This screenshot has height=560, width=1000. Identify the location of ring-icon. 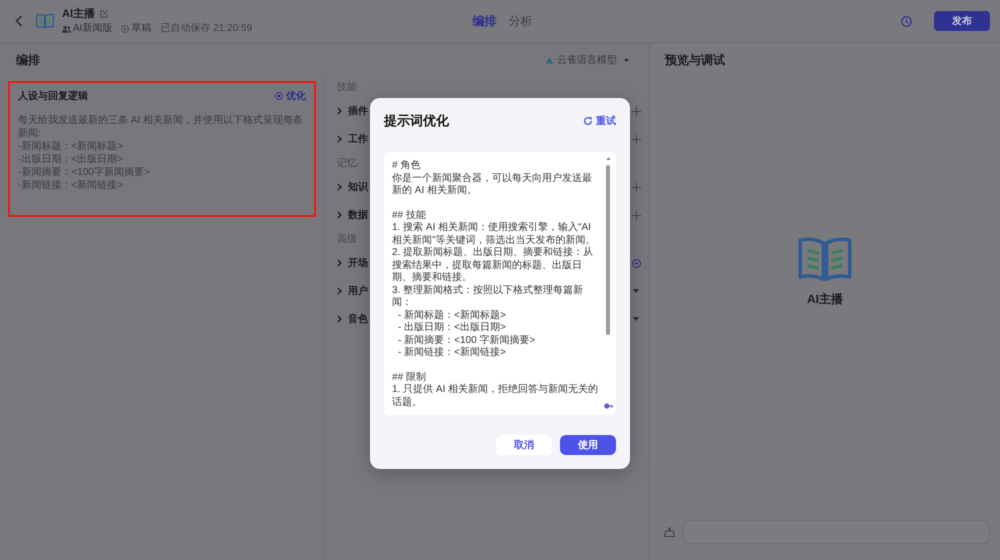
(279, 96).